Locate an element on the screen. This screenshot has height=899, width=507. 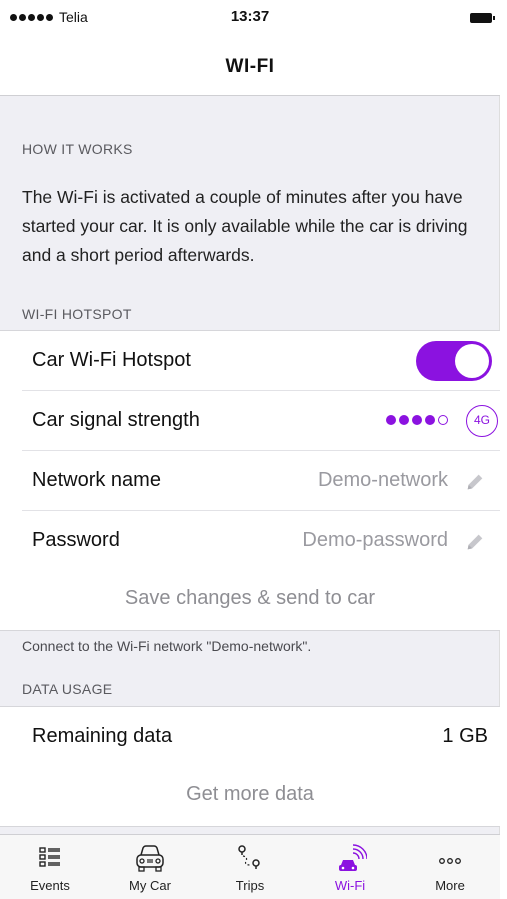
signal-strength-row: Car signal strength 4G is located at coordinates (261, 421).